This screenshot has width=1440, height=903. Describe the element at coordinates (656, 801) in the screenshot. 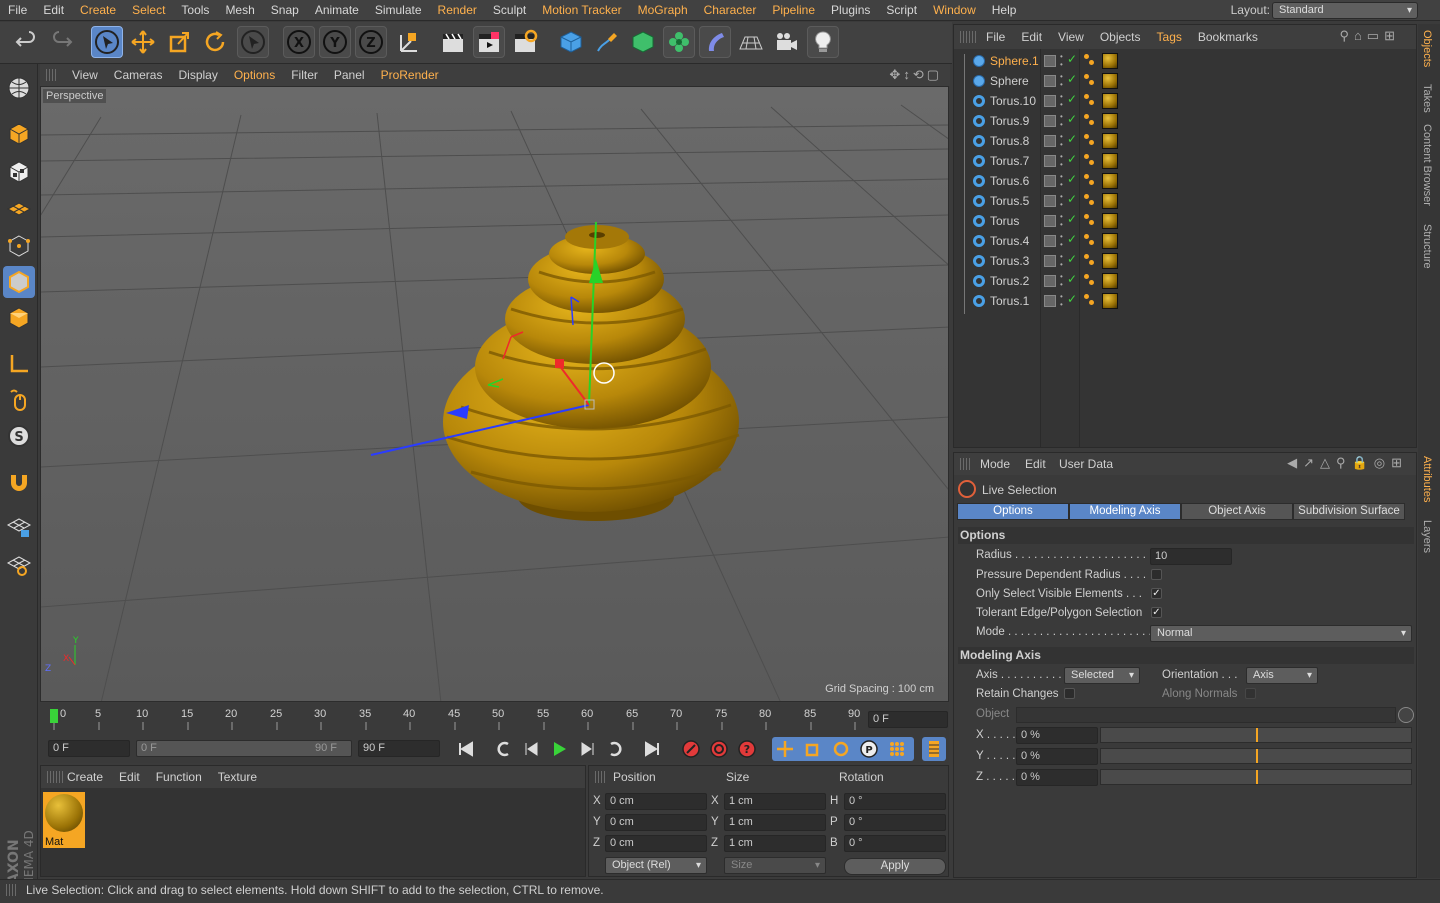

I see `position-x-field: 0 cm` at that location.